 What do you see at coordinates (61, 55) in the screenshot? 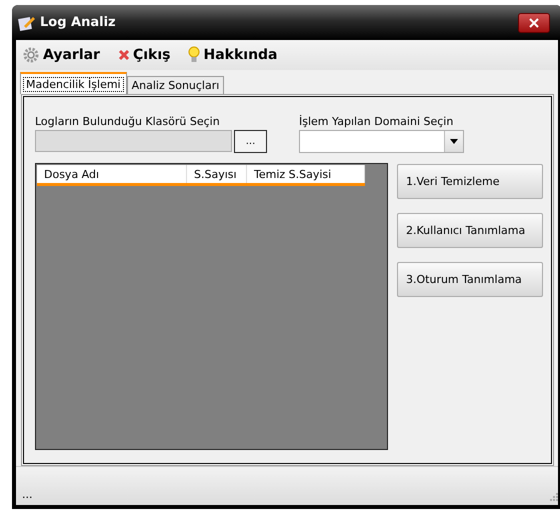
I see `menu-item: Ayarlar` at bounding box center [61, 55].